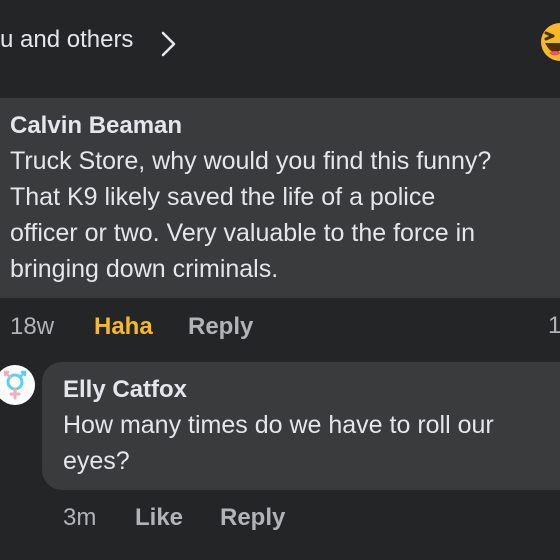 The height and width of the screenshot is (560, 560). Describe the element at coordinates (550, 42) in the screenshot. I see `haha-emoji-icon` at that location.